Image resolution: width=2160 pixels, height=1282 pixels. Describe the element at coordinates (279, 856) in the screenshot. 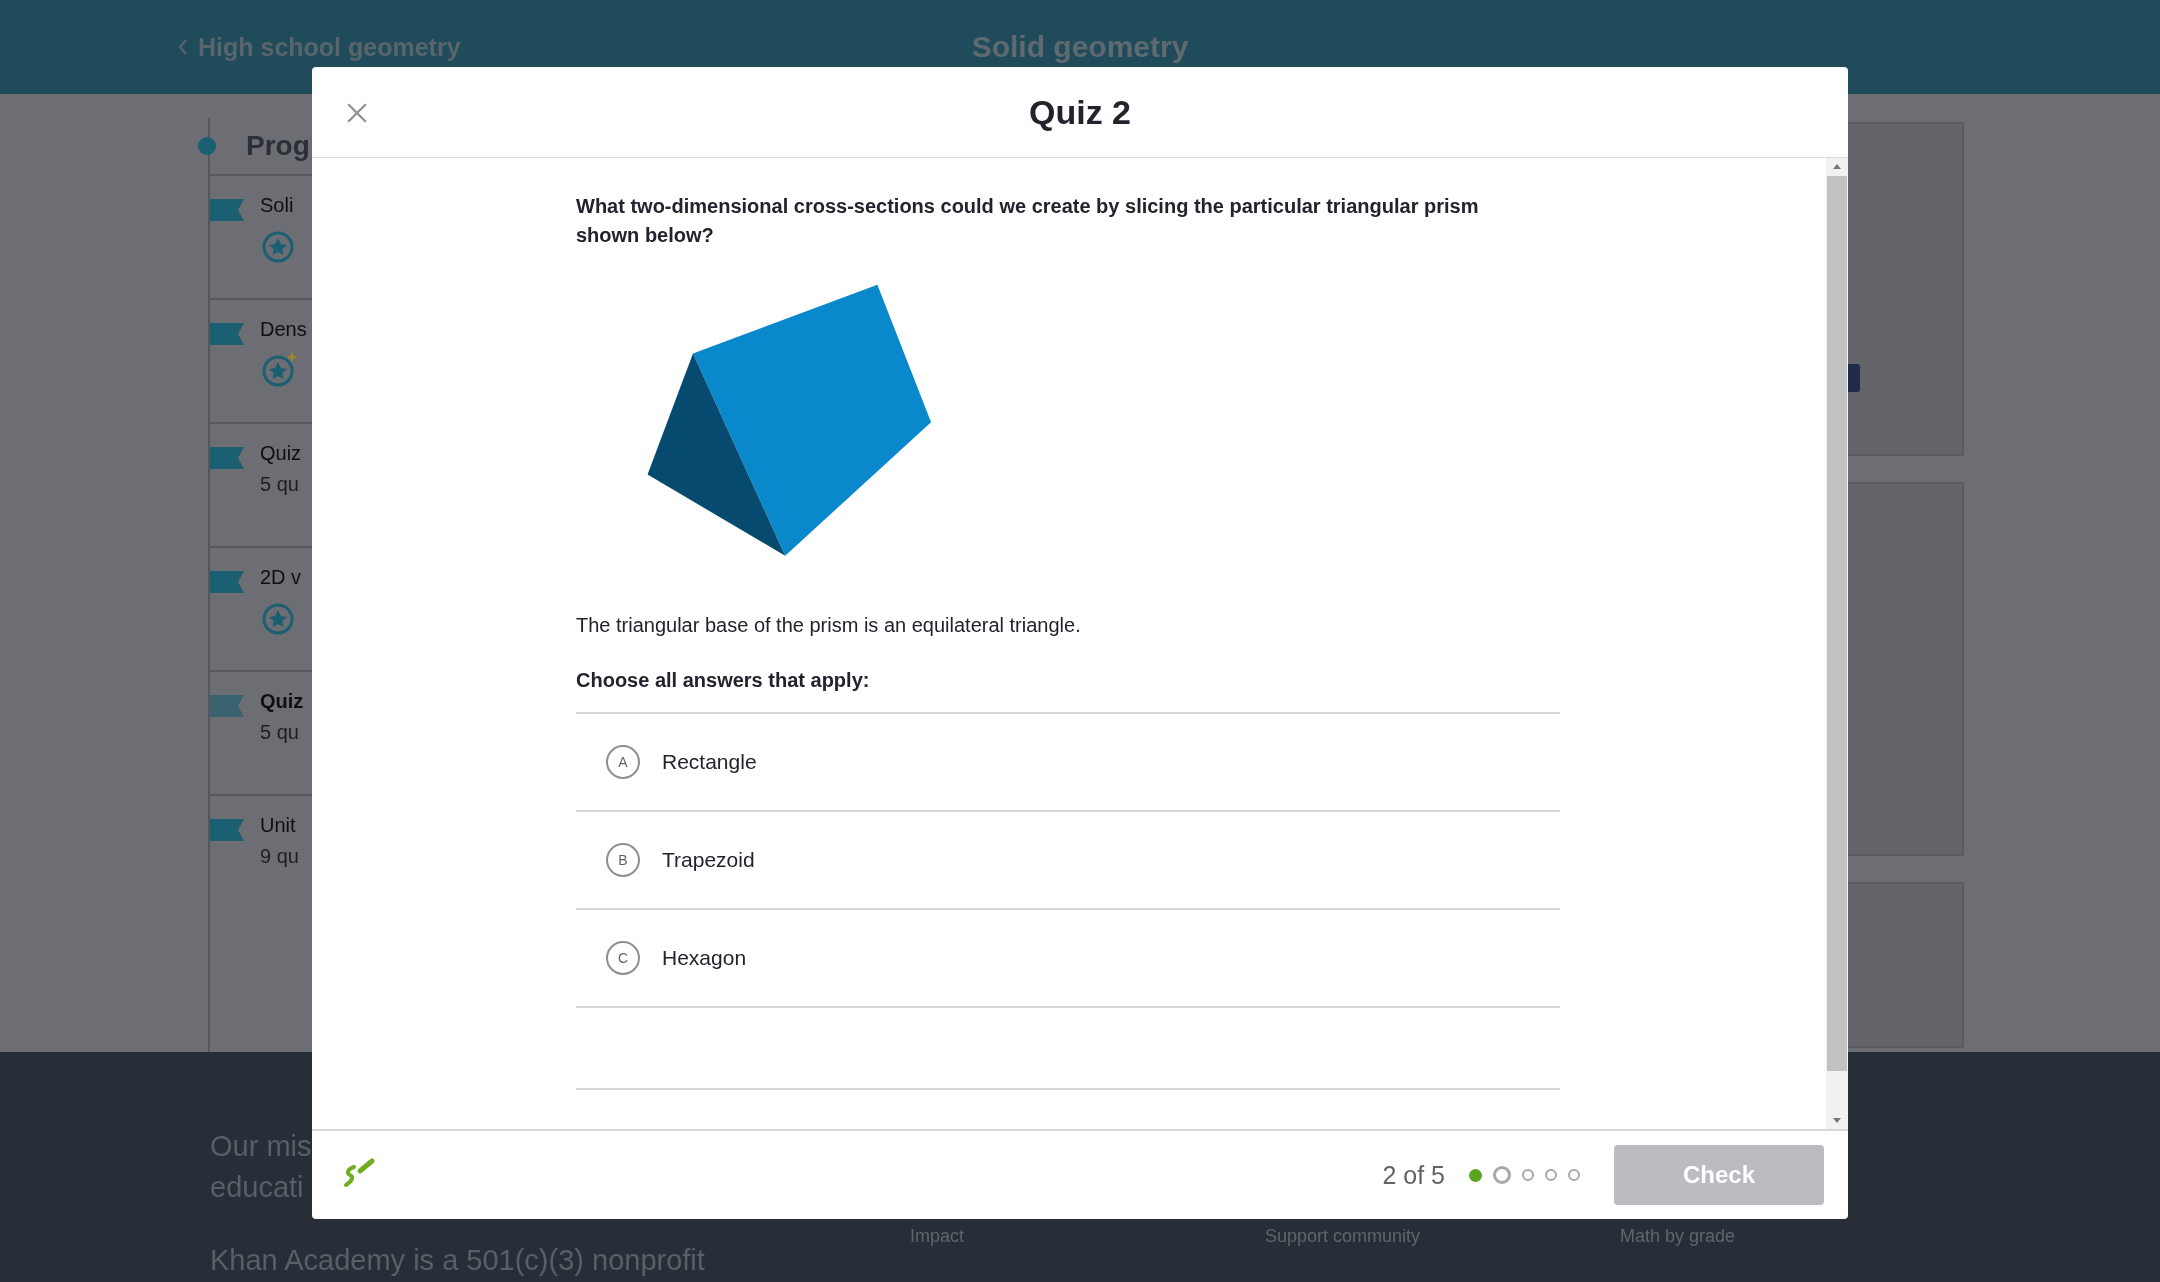

I see `unit-subtitle: 9 qu` at that location.